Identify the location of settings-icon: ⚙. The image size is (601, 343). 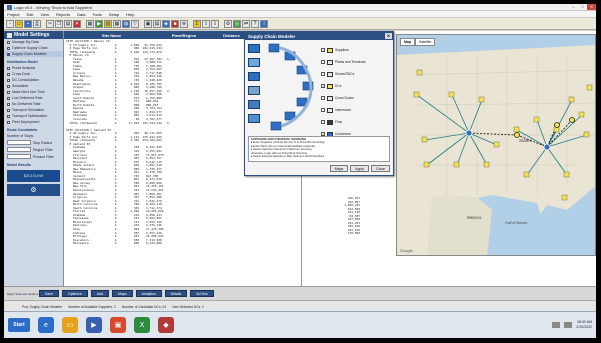
(228, 23).